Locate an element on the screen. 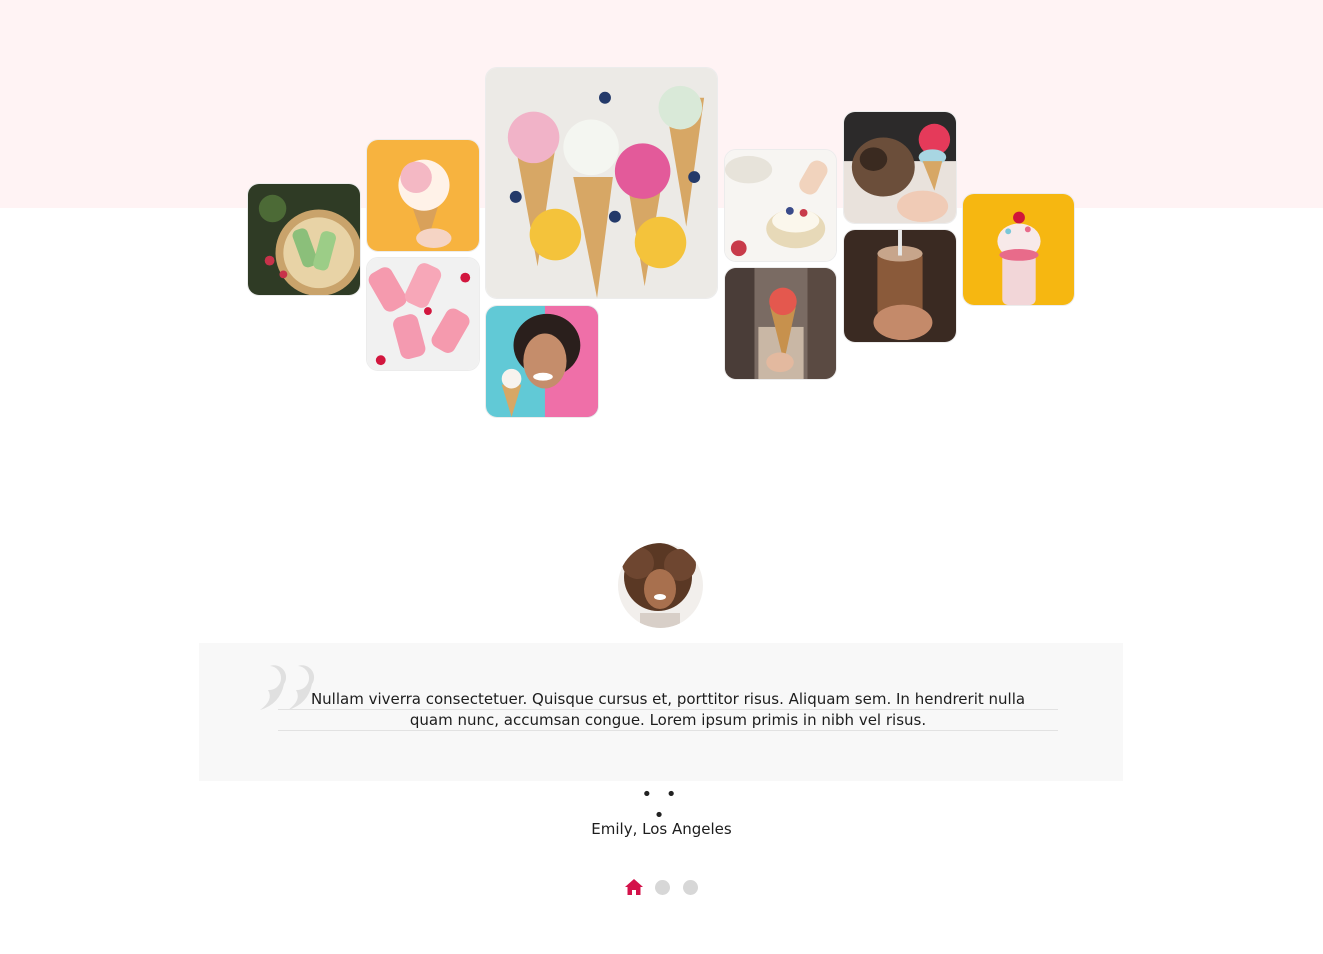  dog-licking-icecream-photo is located at coordinates (900, 167).